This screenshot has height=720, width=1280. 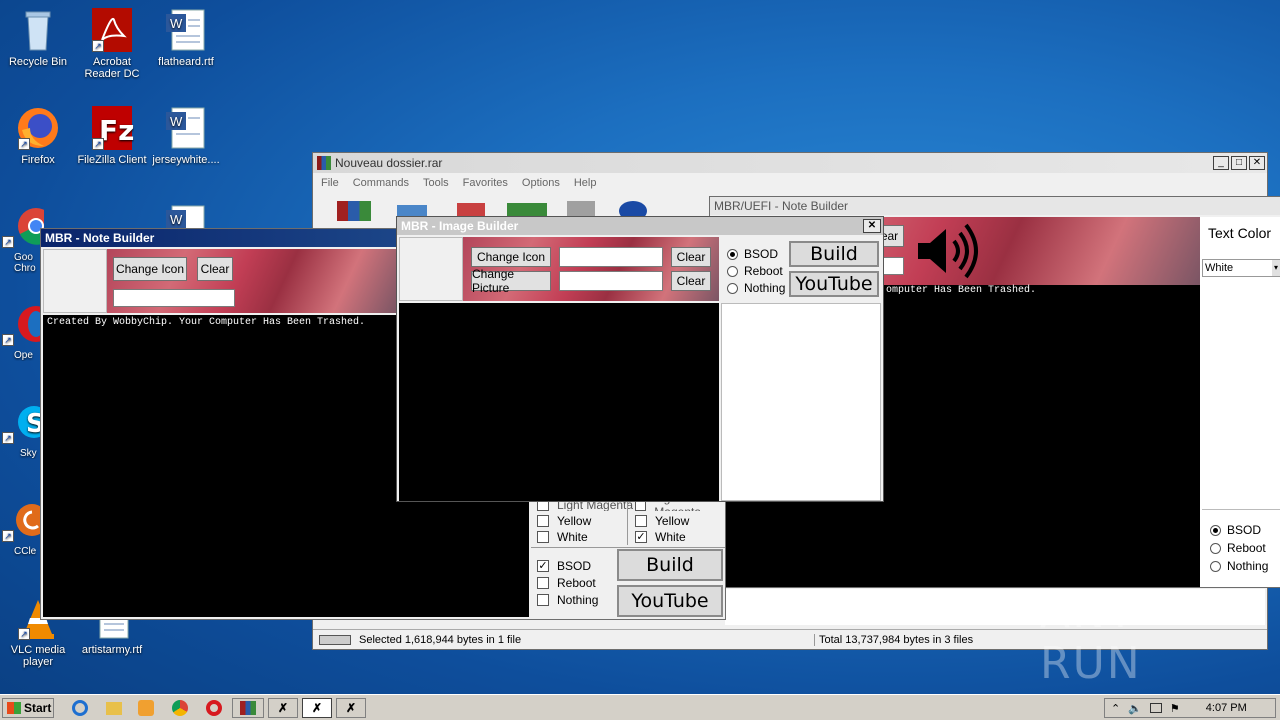 What do you see at coordinates (38, 128) in the screenshot?
I see `firefox-icon: ↗` at bounding box center [38, 128].